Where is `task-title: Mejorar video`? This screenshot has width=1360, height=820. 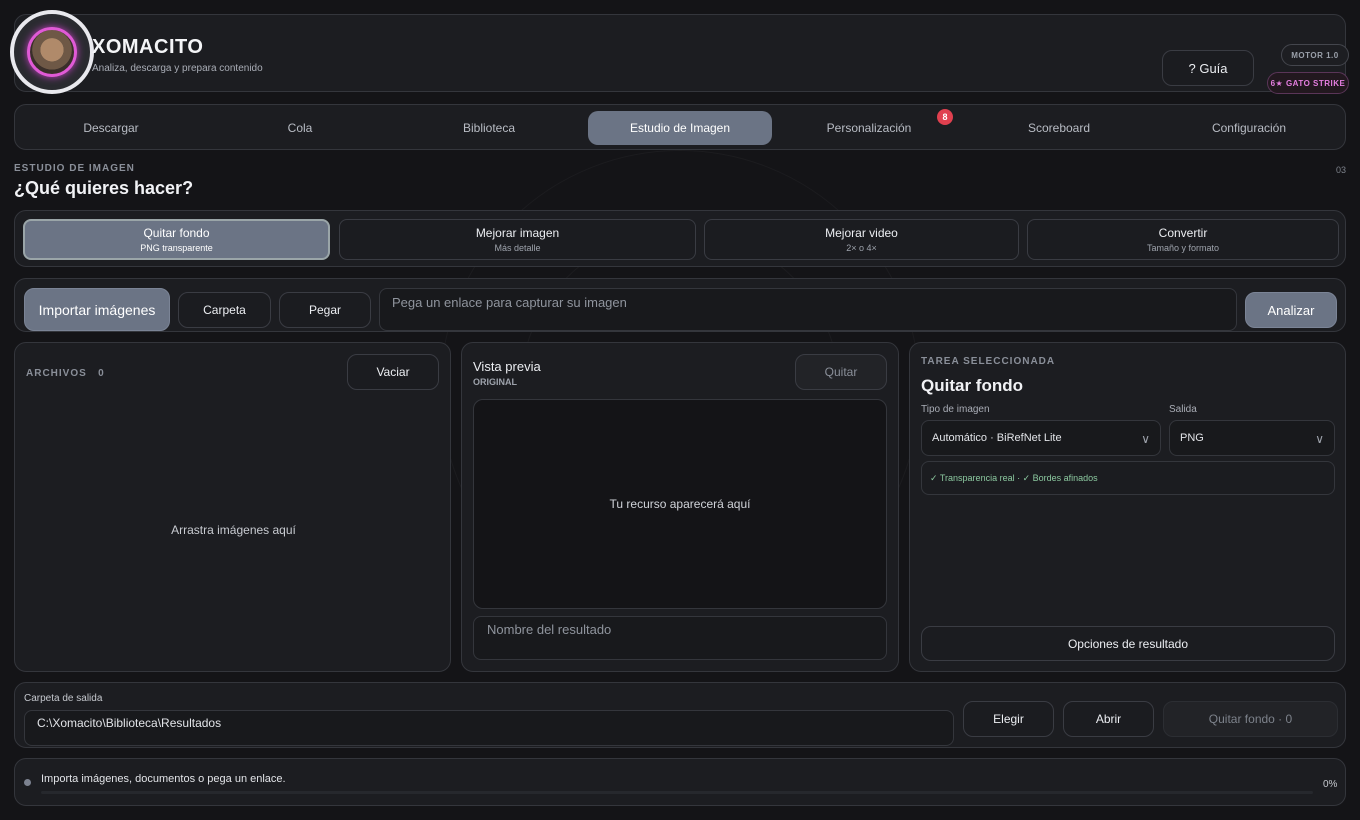 task-title: Mejorar video is located at coordinates (861, 233).